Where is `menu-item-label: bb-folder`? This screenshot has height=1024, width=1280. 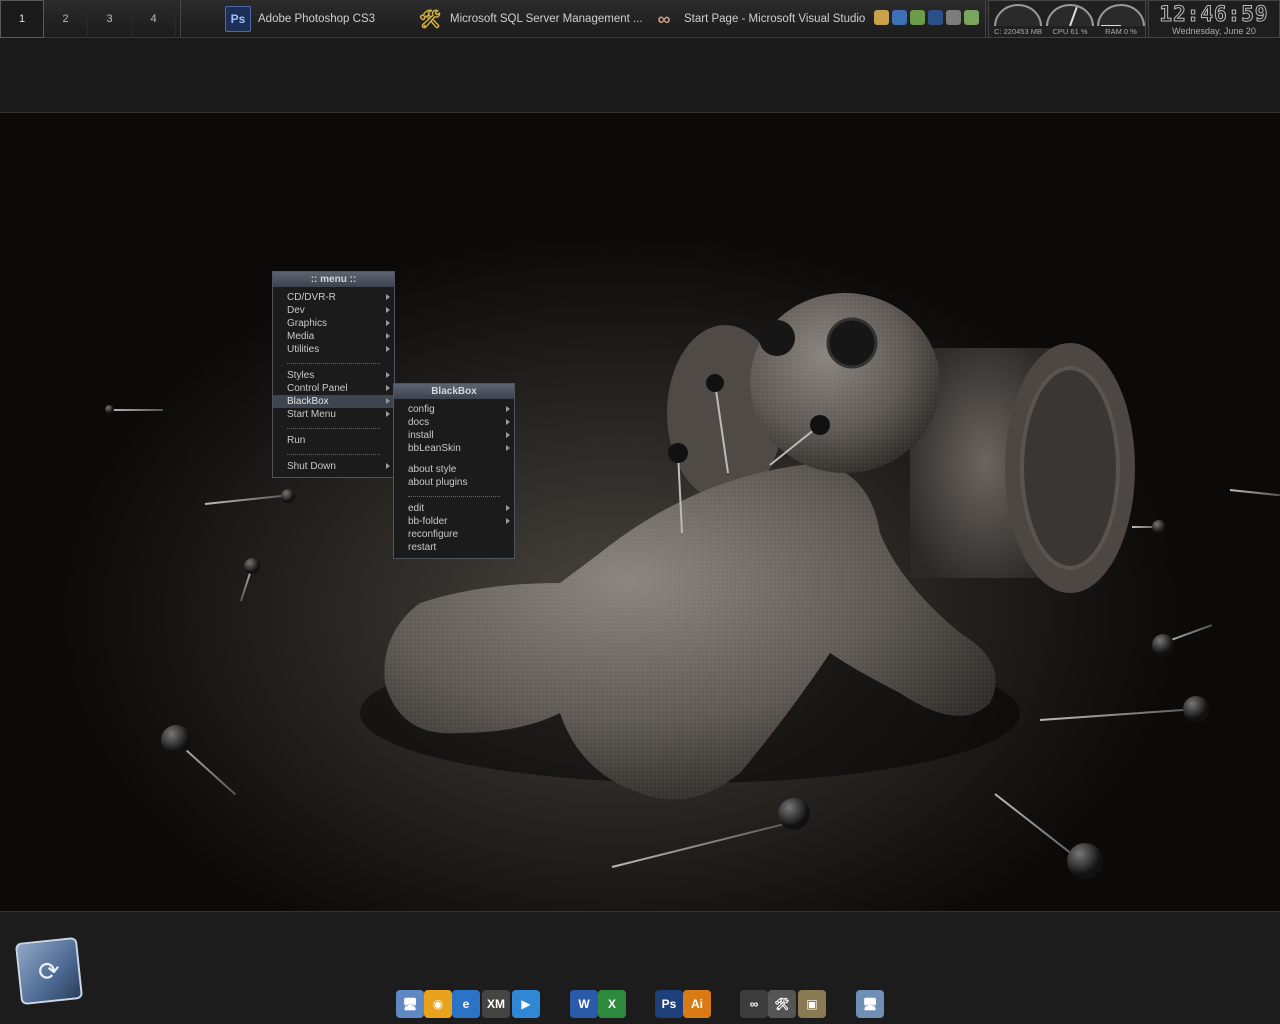 menu-item-label: bb-folder is located at coordinates (428, 521).